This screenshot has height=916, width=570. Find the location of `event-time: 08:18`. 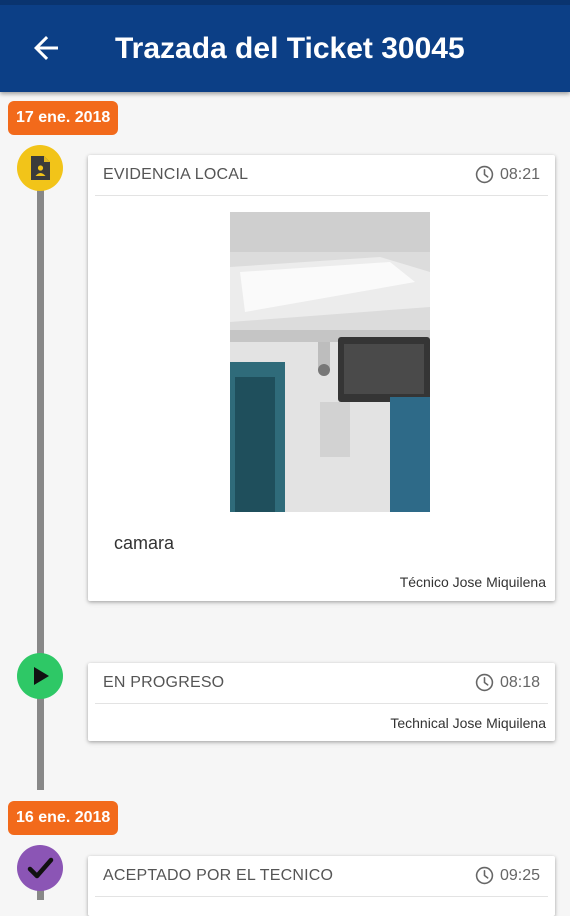

event-time: 08:18 is located at coordinates (507, 682).